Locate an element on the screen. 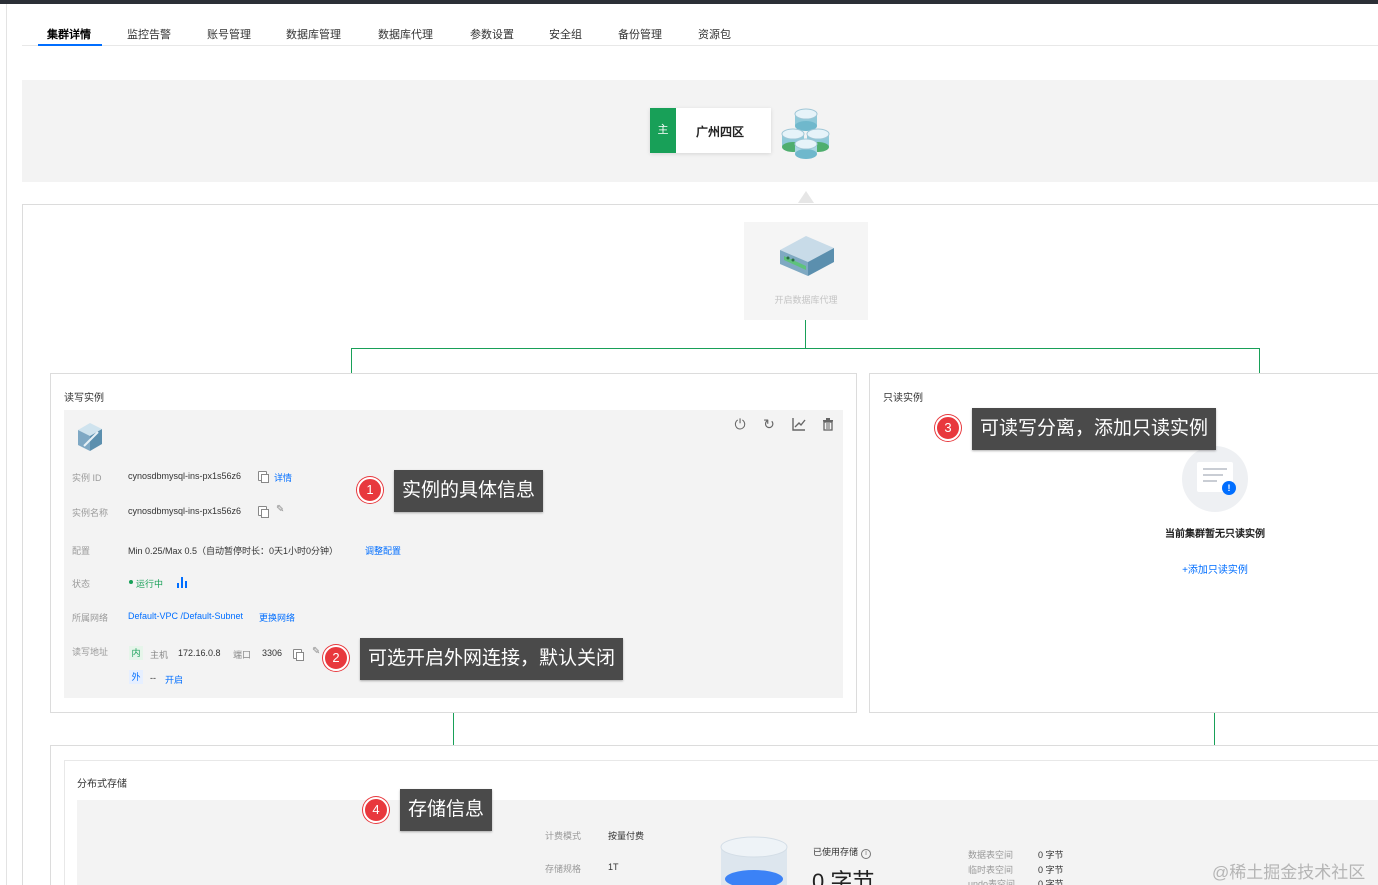  outer-network-value: -- is located at coordinates (153, 678).